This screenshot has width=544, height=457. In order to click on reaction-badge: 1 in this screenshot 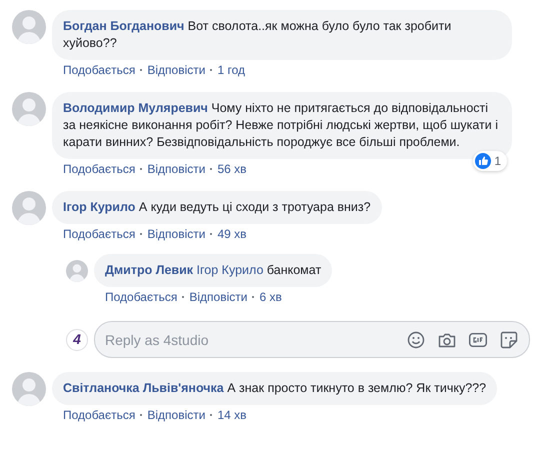, I will do `click(490, 161)`.